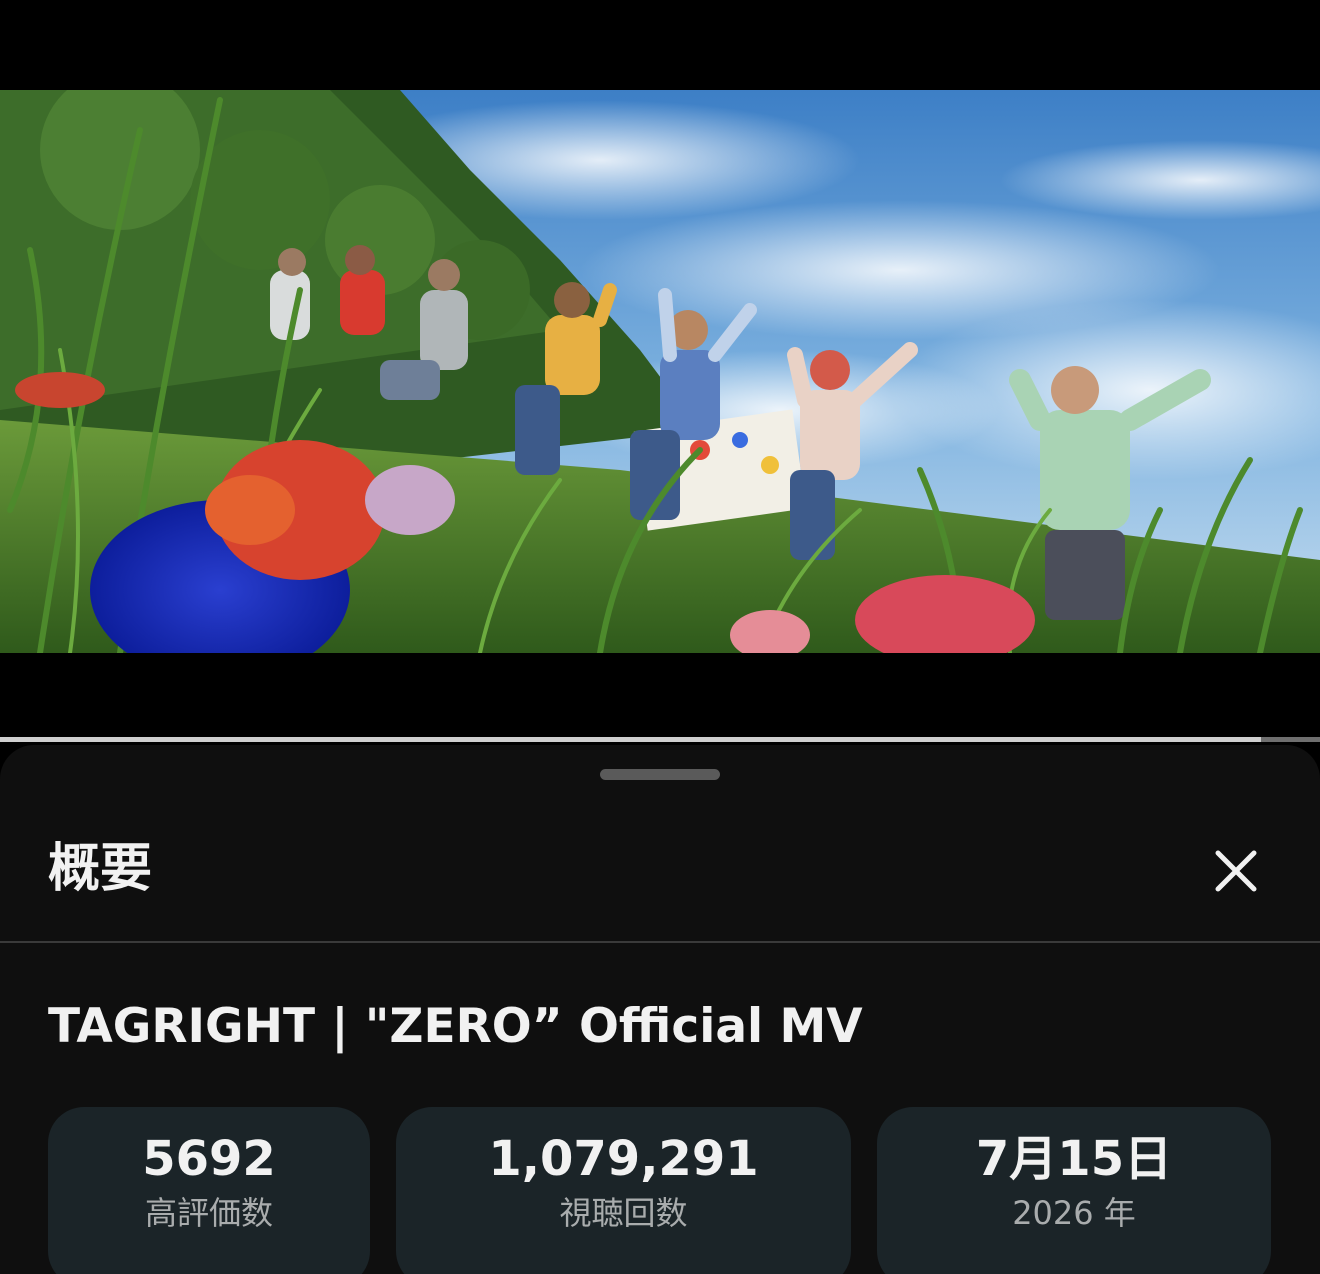 The height and width of the screenshot is (1274, 1320). I want to click on views-stat-card: 1,079,291 視聴回数, so click(623, 1190).